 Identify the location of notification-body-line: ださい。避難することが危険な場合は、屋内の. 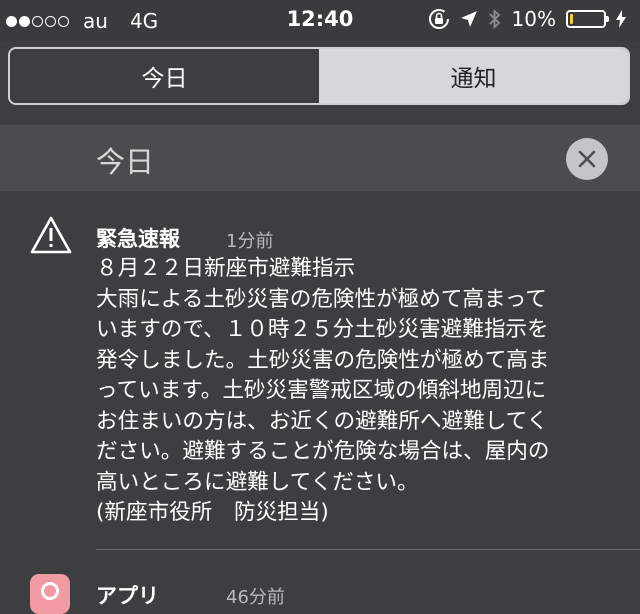
(323, 451).